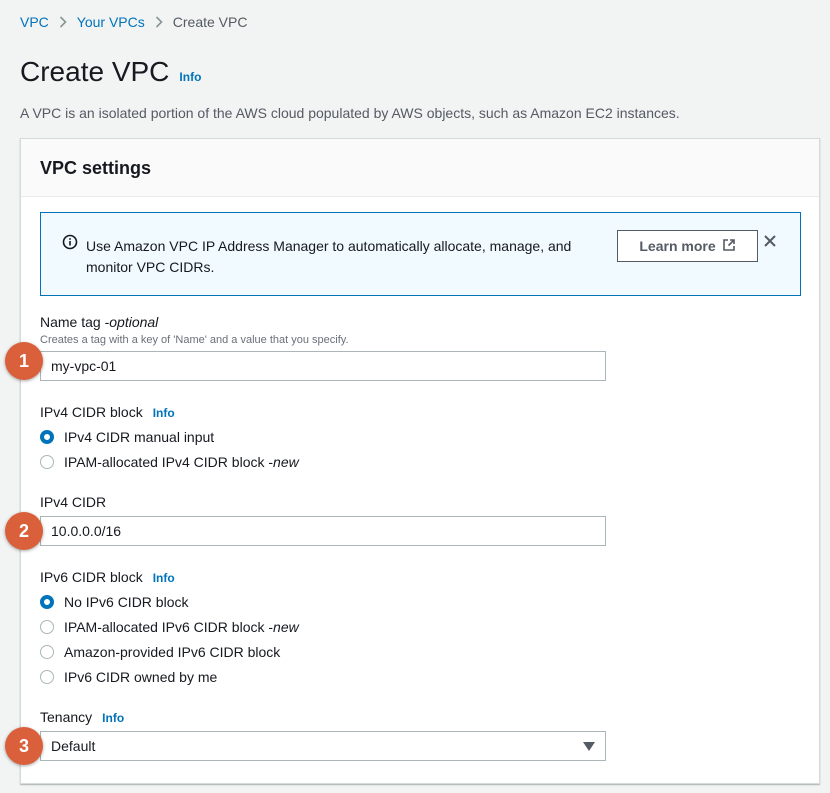 The image size is (830, 793). Describe the element at coordinates (24, 361) in the screenshot. I see `step-badge-1: 1` at that location.